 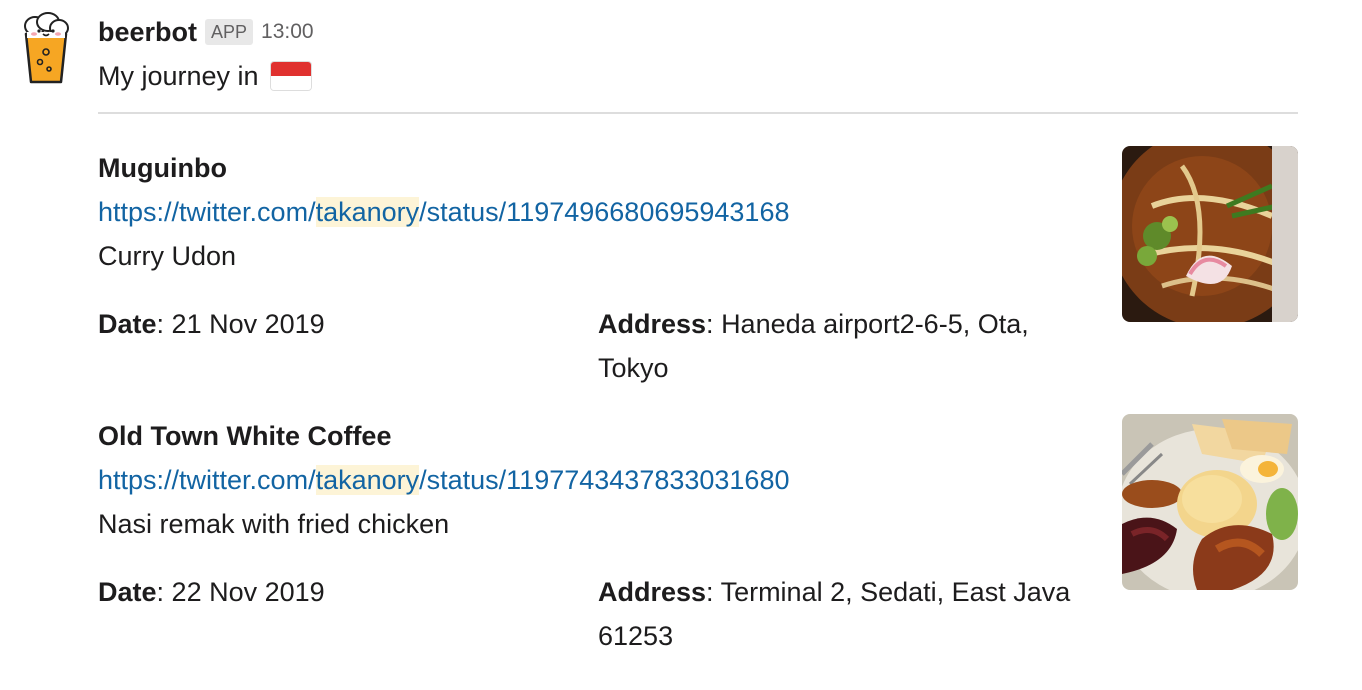 I want to click on message-timestamp: 13:00, so click(x=287, y=32).